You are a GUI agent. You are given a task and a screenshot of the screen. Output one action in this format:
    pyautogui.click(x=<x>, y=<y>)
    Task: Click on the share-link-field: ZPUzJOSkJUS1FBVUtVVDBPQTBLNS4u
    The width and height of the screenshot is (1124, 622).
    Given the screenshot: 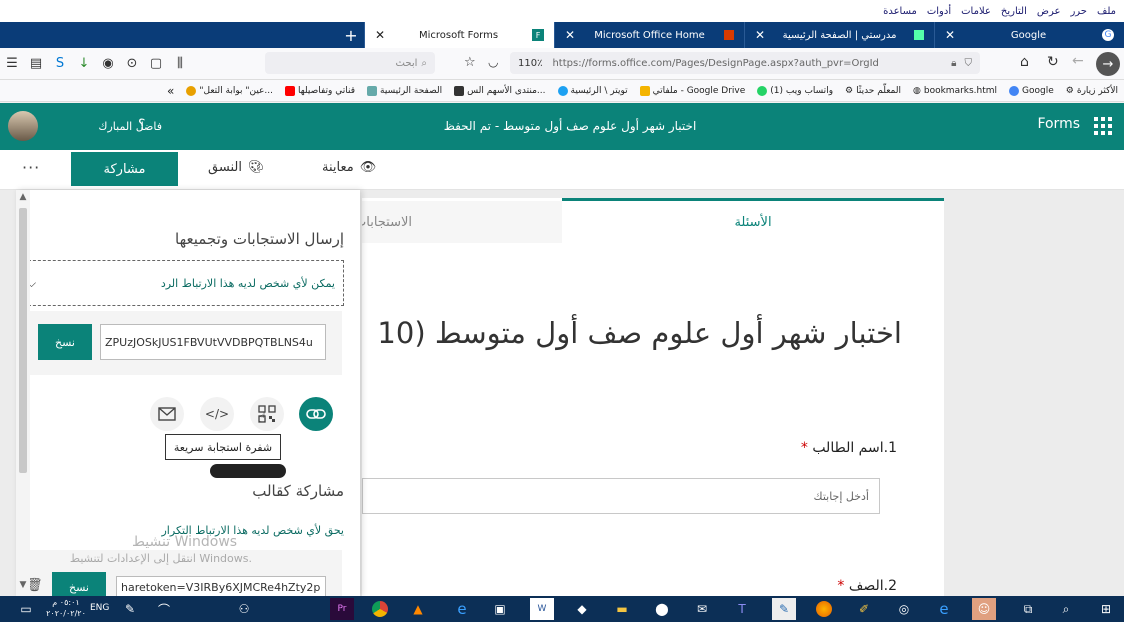 What is the action you would take?
    pyautogui.click(x=213, y=342)
    